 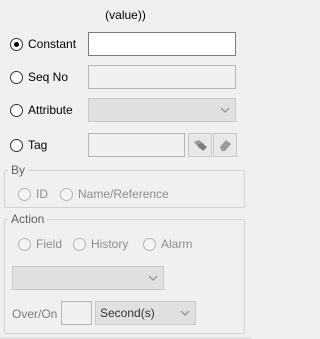 What do you see at coordinates (52, 44) in the screenshot?
I see `constant-label: Constant` at bounding box center [52, 44].